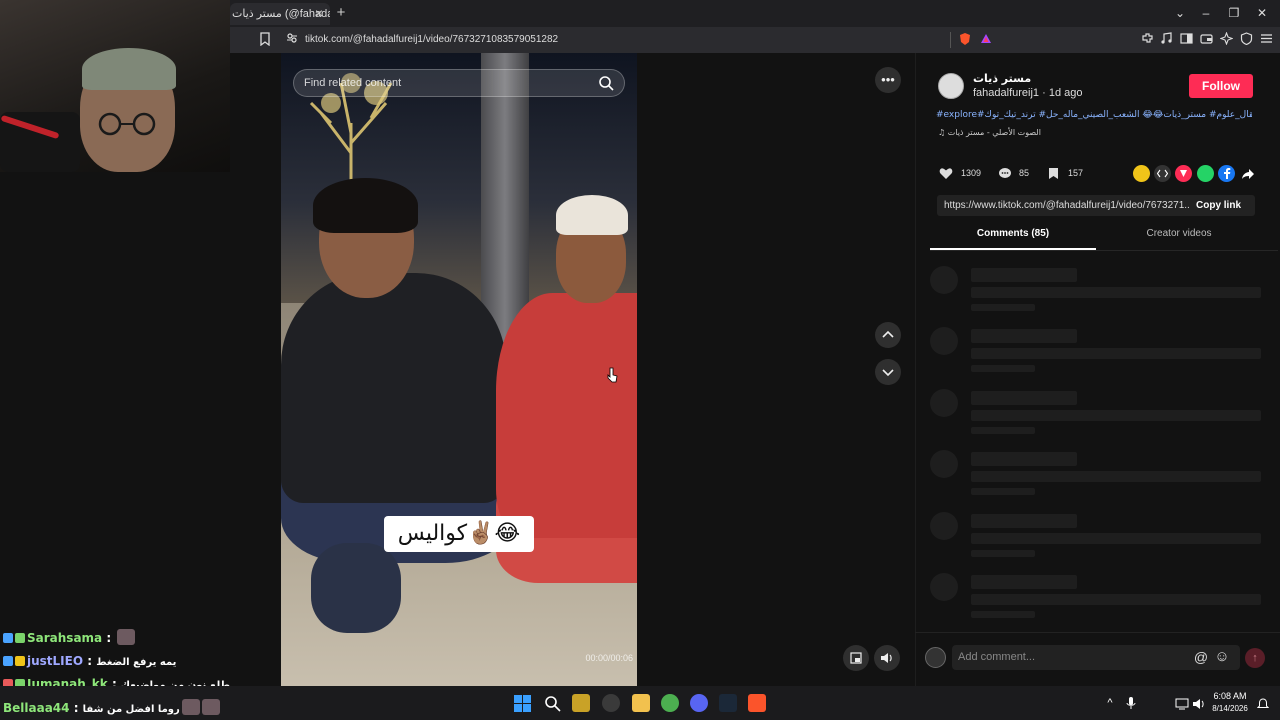 The width and height of the screenshot is (1280, 720). Describe the element at coordinates (1147, 40) in the screenshot. I see `extensions-icon` at that location.